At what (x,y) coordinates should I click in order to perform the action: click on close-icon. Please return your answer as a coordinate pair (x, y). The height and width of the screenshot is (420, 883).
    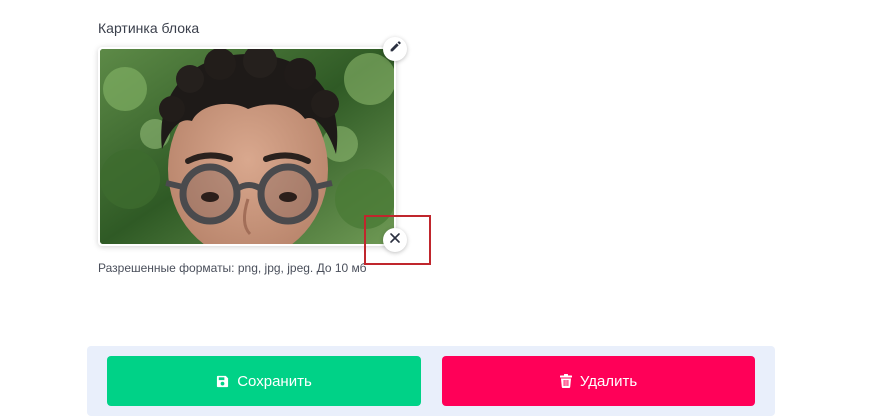
    Looking at the image, I should click on (395, 240).